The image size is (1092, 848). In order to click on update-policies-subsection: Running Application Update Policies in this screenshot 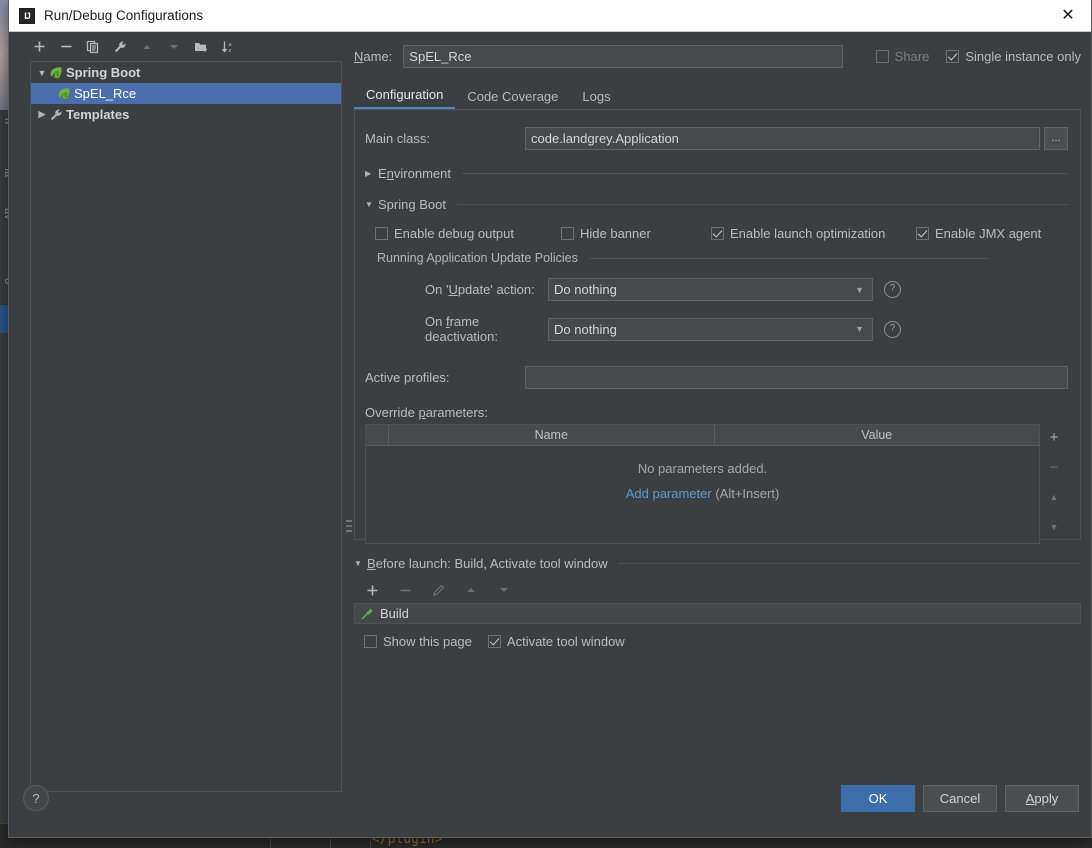, I will do `click(722, 258)`.